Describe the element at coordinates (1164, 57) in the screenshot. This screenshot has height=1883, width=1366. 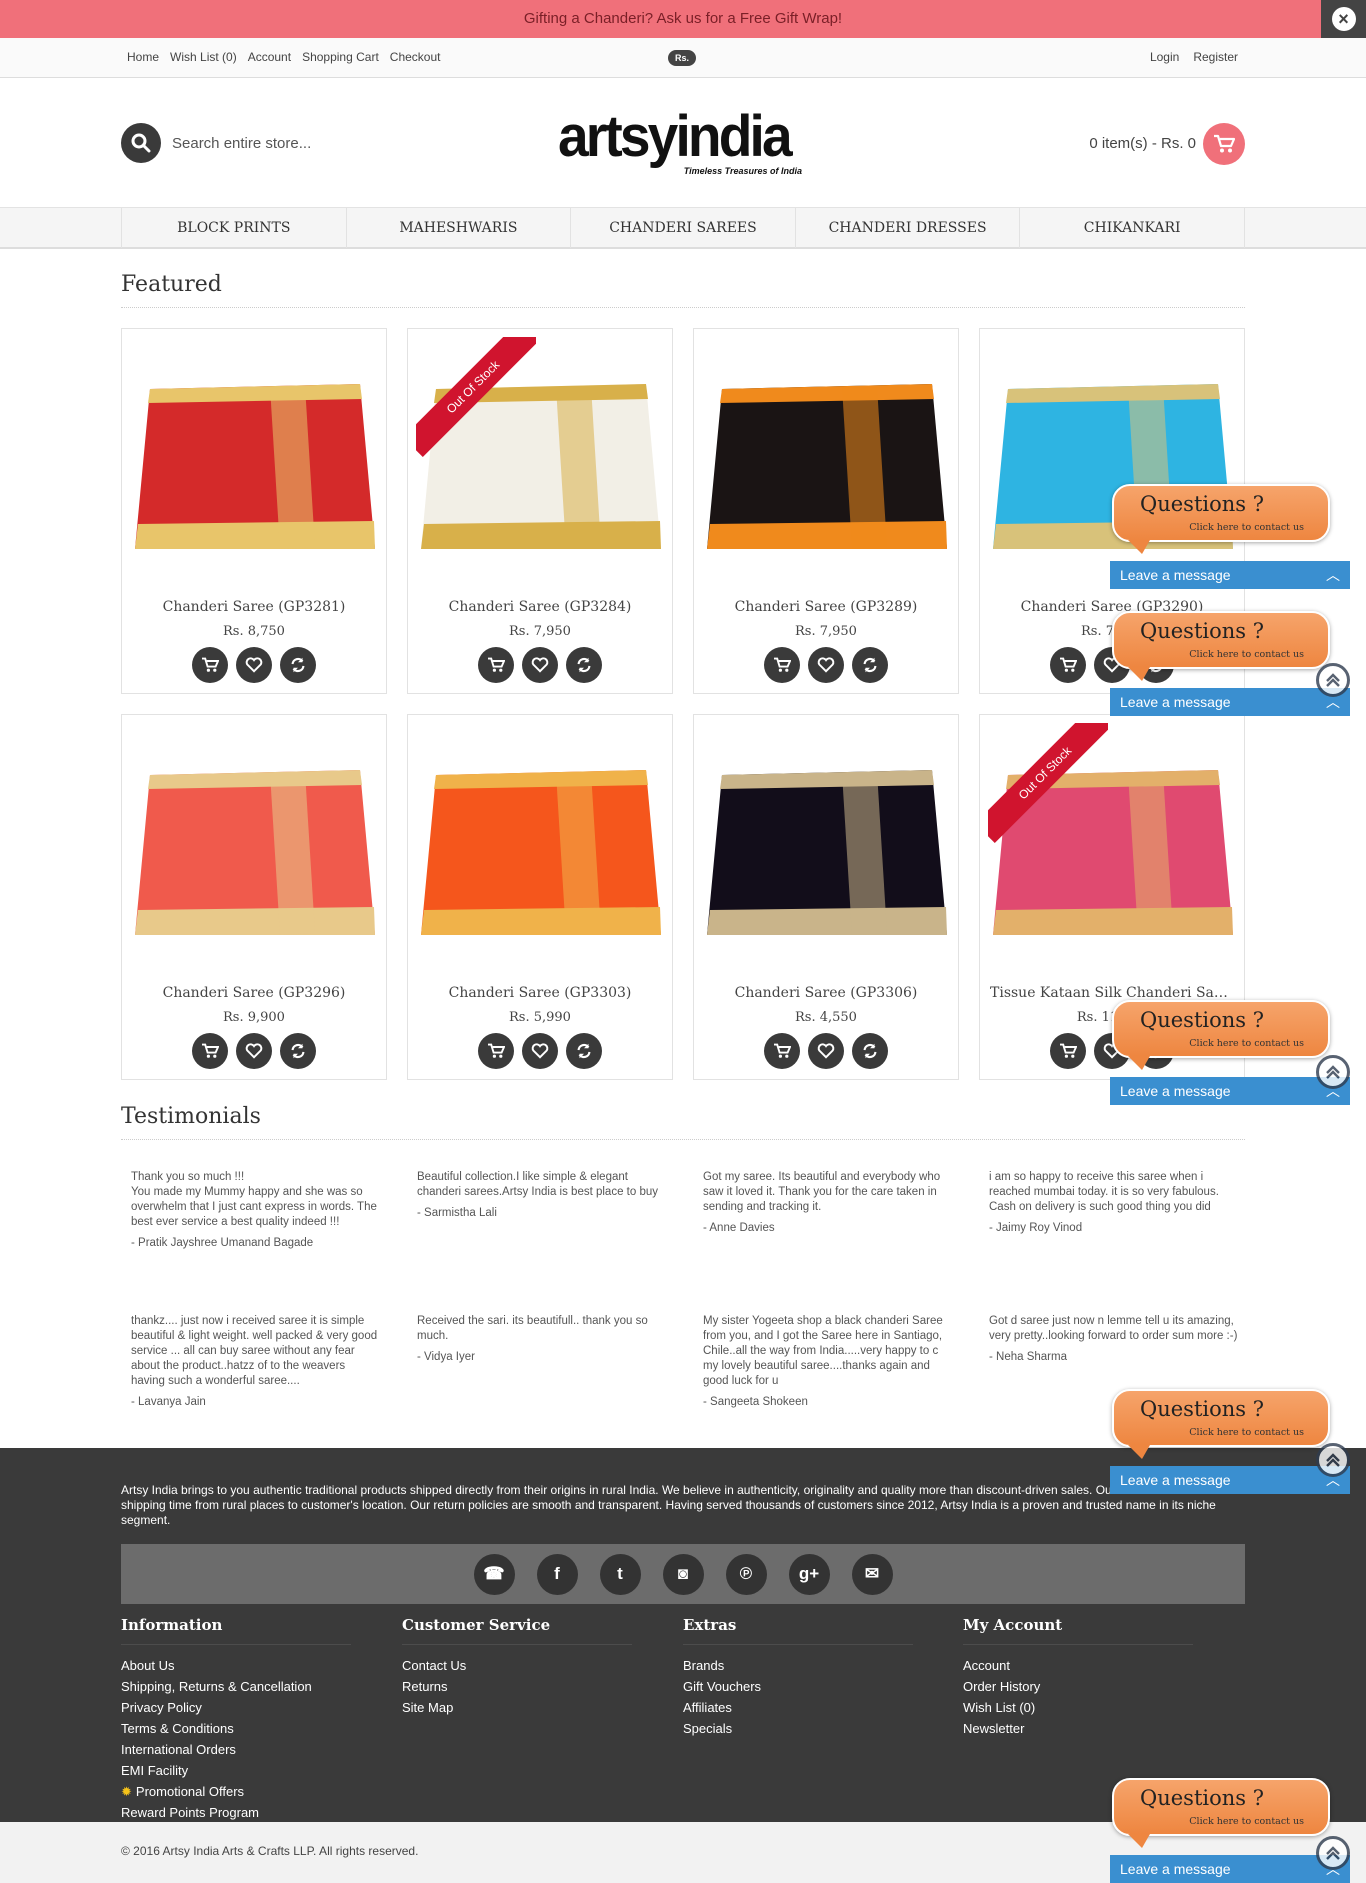
I see `login-link: Login` at that location.